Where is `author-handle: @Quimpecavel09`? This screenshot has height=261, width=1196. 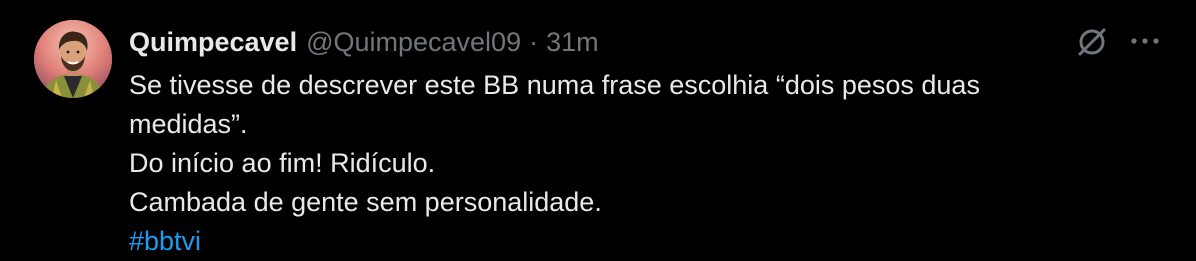
author-handle: @Quimpecavel09 is located at coordinates (413, 42).